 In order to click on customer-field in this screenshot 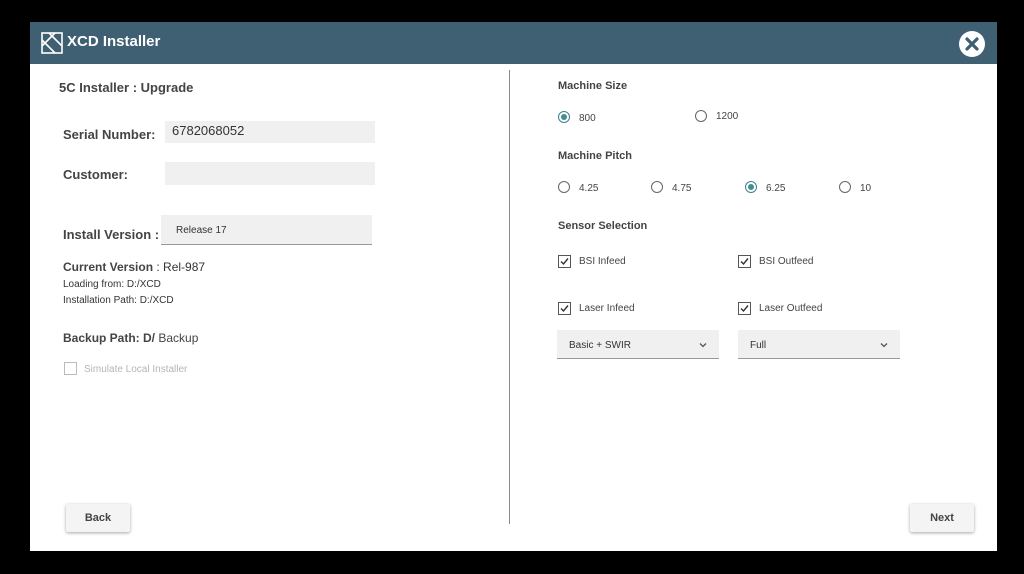, I will do `click(270, 173)`.